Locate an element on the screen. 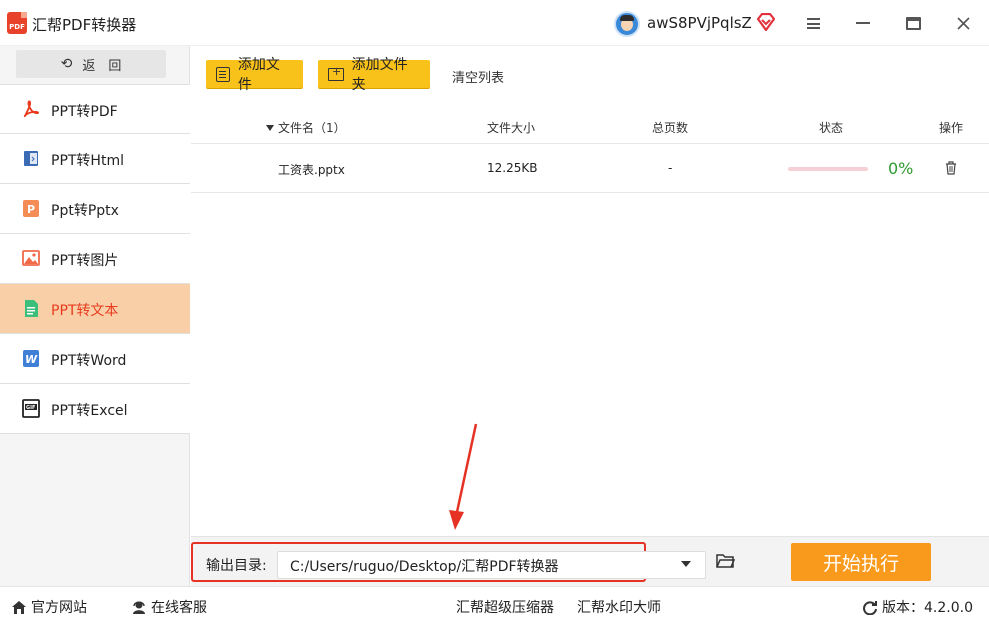  output-directory-label: 输出目录: is located at coordinates (236, 566).